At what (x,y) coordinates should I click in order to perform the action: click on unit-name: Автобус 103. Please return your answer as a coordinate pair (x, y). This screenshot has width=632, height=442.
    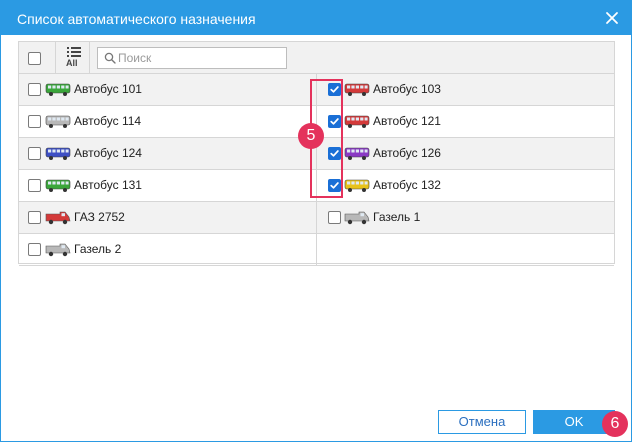
    Looking at the image, I should click on (407, 89).